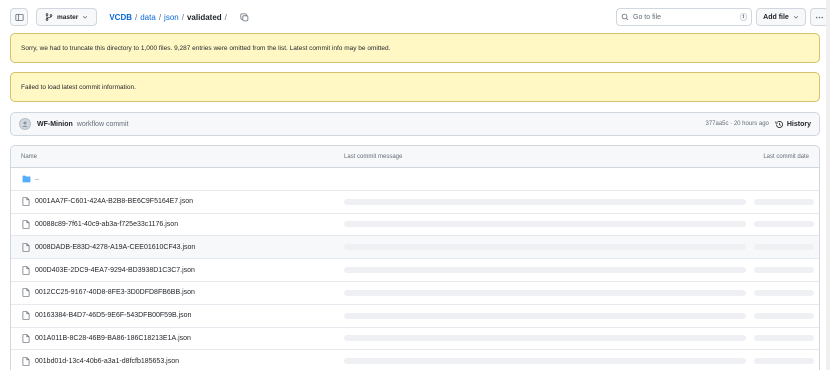 Image resolution: width=830 pixels, height=370 pixels. I want to click on history-button: History, so click(793, 124).